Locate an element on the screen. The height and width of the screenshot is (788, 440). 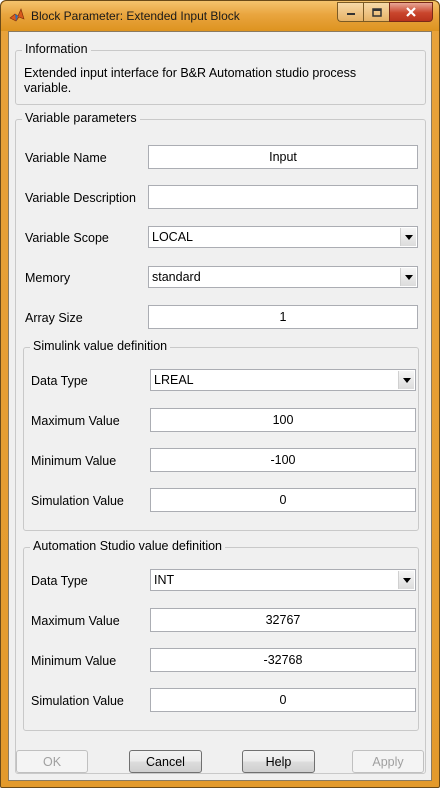
simulink-legend: Simulink value definition is located at coordinates (100, 346).